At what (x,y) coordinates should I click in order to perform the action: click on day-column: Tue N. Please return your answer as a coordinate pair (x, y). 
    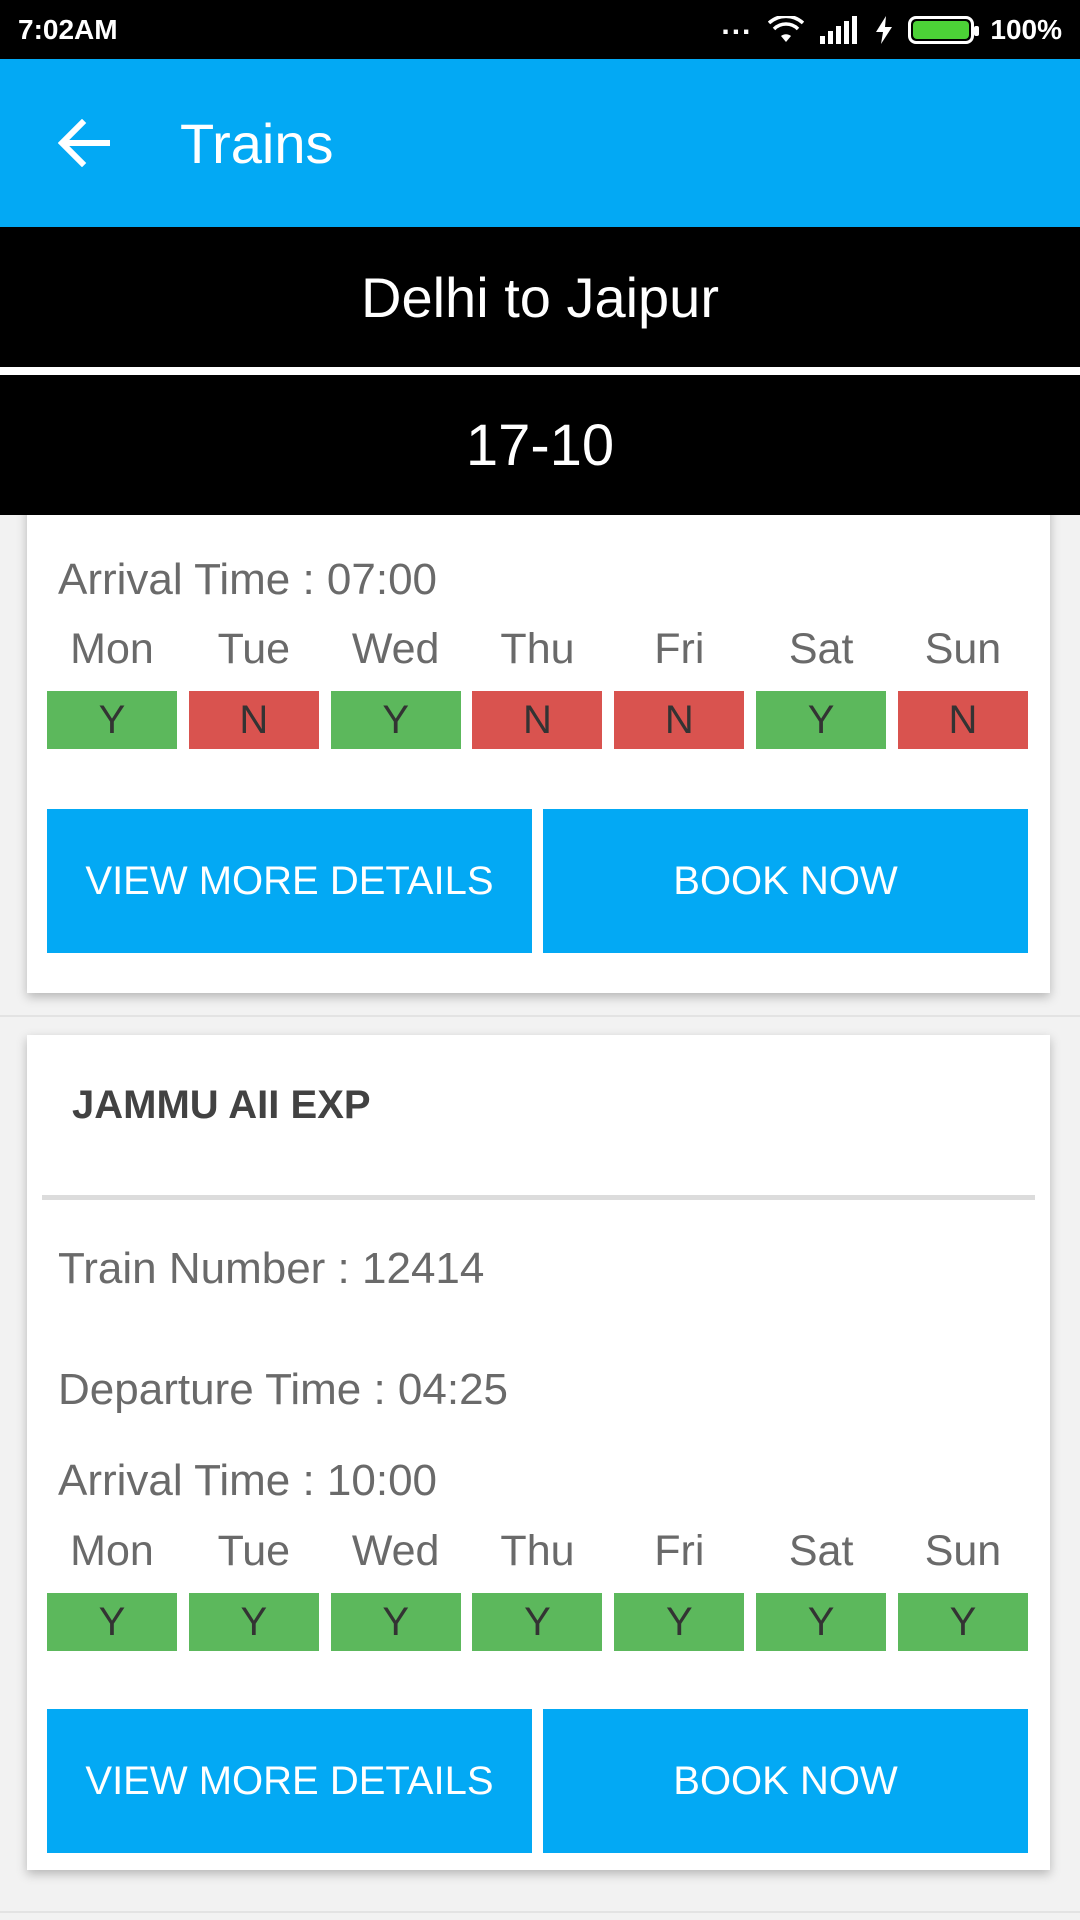
    Looking at the image, I should click on (253, 687).